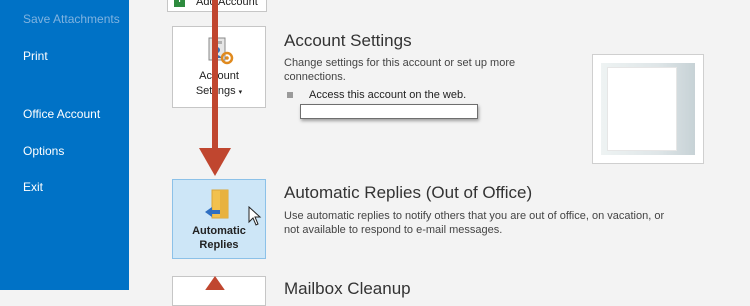 Image resolution: width=750 pixels, height=306 pixels. I want to click on profile-picture, so click(648, 109).